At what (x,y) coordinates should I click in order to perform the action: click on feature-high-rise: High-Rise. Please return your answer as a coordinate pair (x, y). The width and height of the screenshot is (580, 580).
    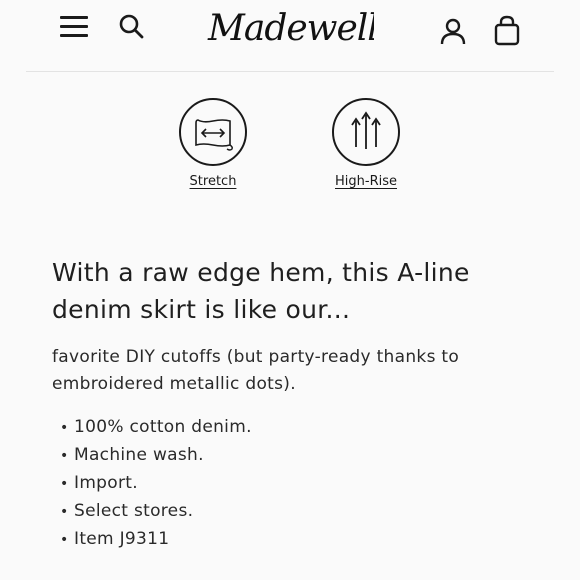
    Looking at the image, I should click on (366, 143).